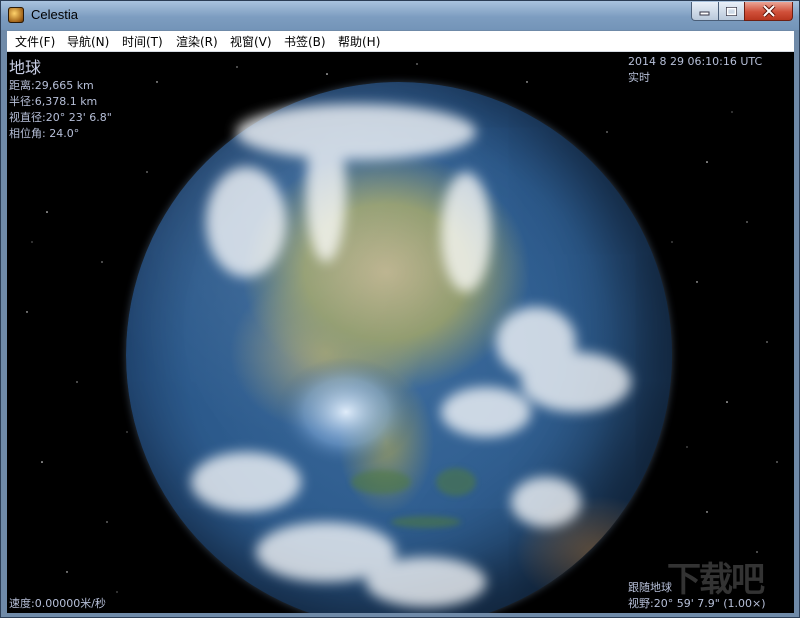 The image size is (800, 618). I want to click on distance-readout: 距离:29,665 km, so click(51, 85).